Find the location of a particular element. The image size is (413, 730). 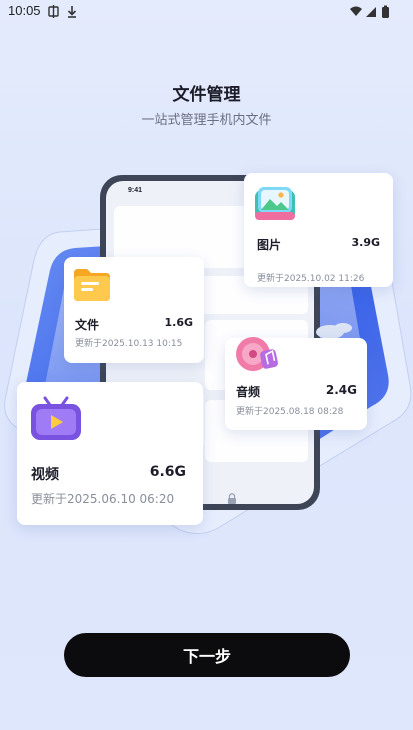

card-documents: 文件 1.6G 更新于2025.10.13 10:15 is located at coordinates (134, 310).